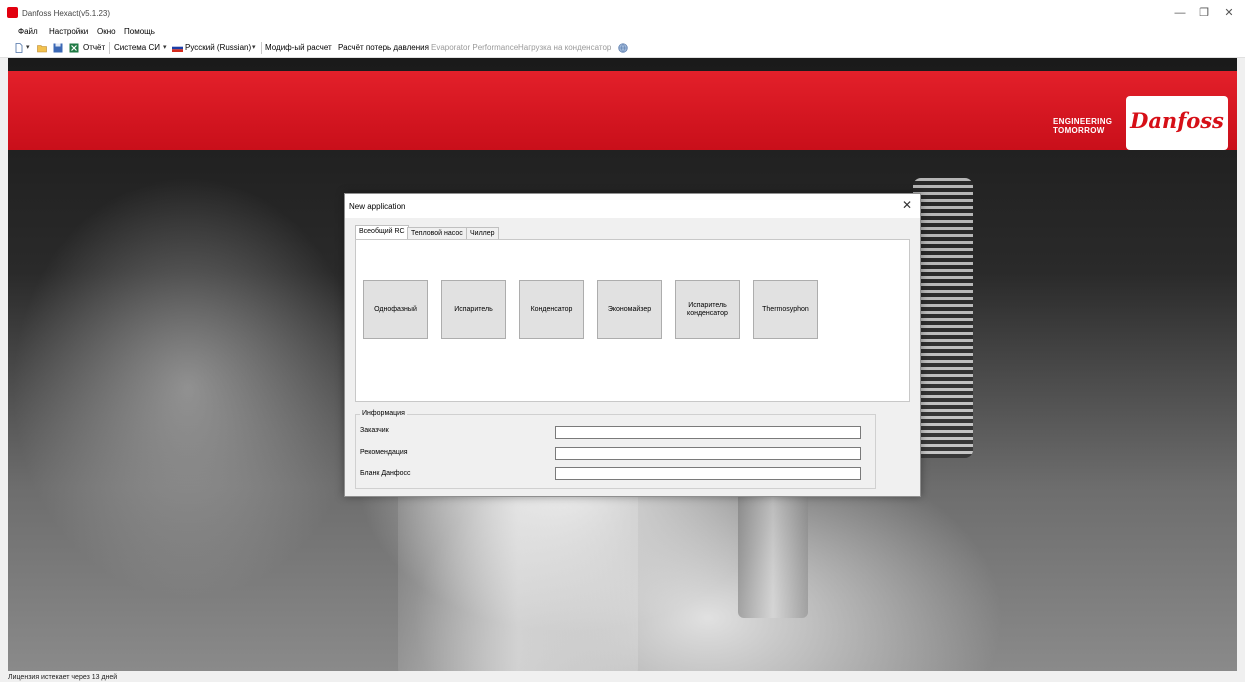 This screenshot has height=682, width=1245. What do you see at coordinates (943, 318) in the screenshot?
I see `background-threads-shape` at bounding box center [943, 318].